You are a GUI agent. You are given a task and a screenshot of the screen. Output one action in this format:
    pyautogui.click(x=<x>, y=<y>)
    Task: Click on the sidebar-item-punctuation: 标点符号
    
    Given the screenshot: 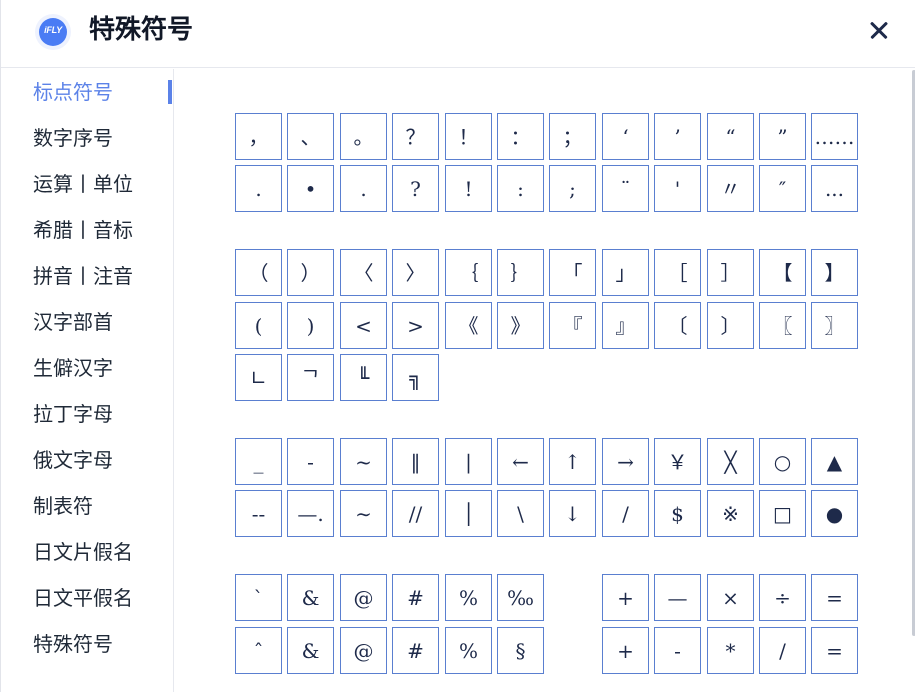 What is the action you would take?
    pyautogui.click(x=73, y=92)
    